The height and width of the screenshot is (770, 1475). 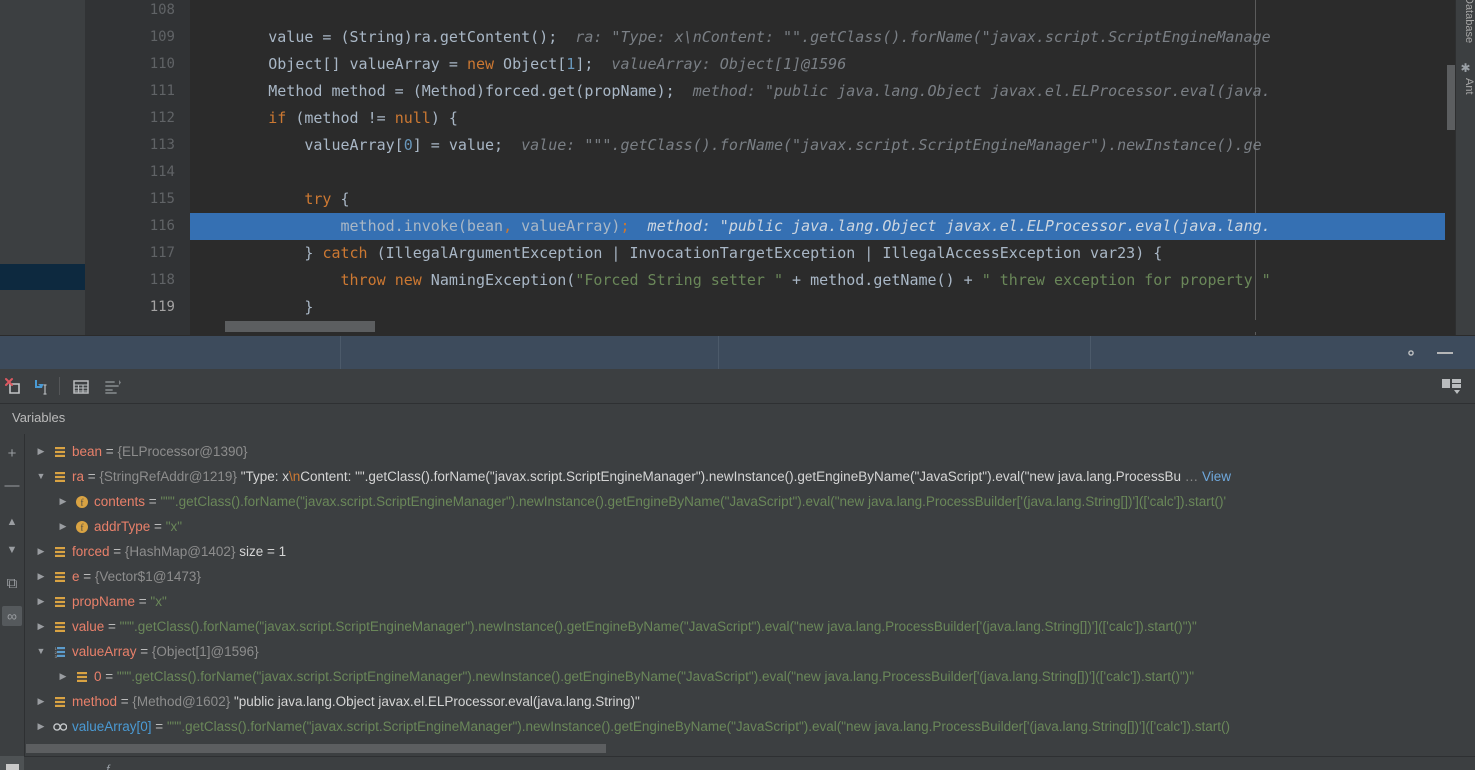 What do you see at coordinates (340, 199) in the screenshot?
I see `code-token: {` at bounding box center [340, 199].